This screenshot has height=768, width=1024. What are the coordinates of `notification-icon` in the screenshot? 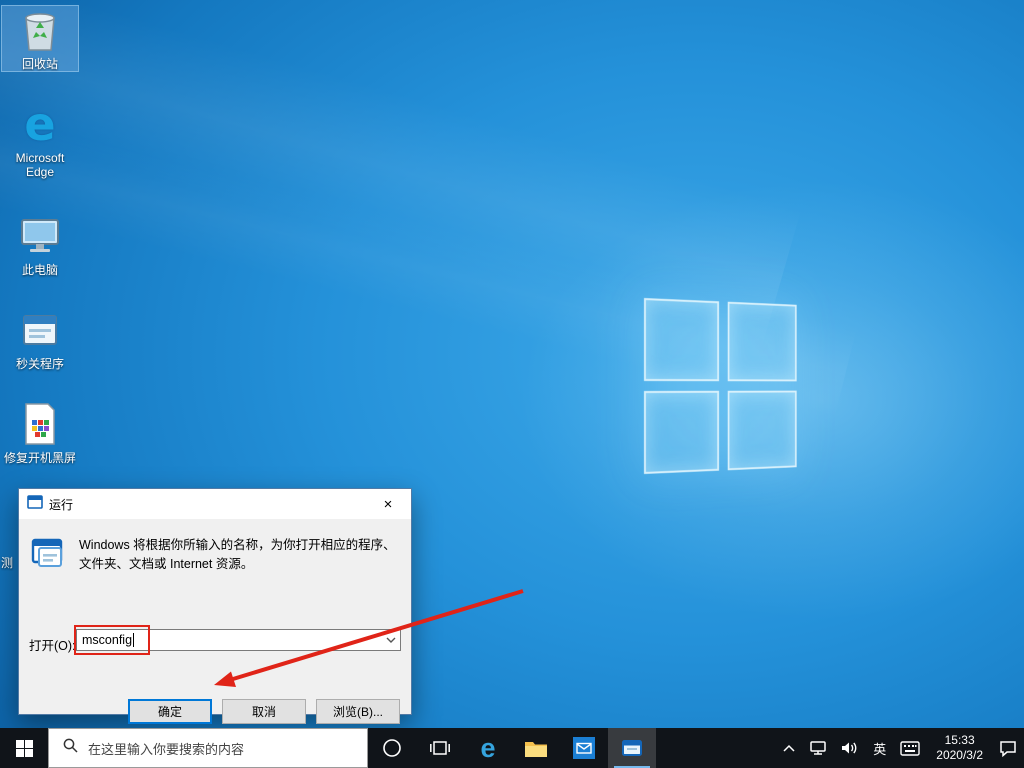 It's located at (1008, 748).